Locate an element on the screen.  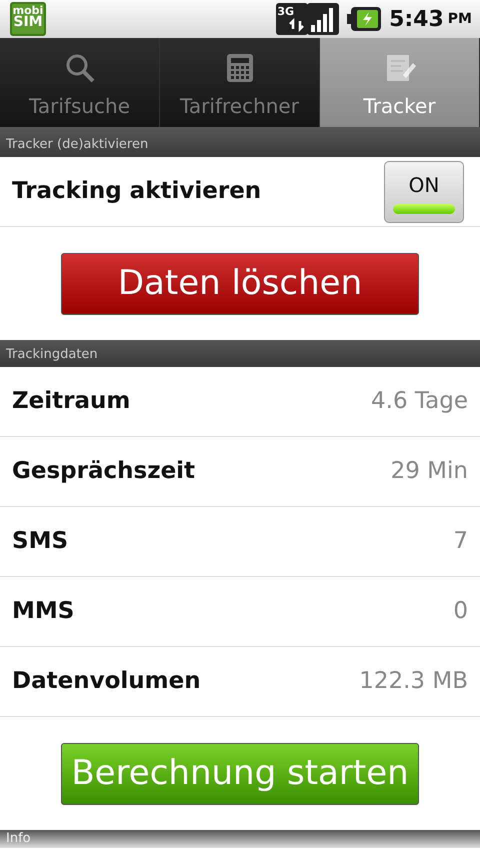
network-icon is located at coordinates (292, 19).